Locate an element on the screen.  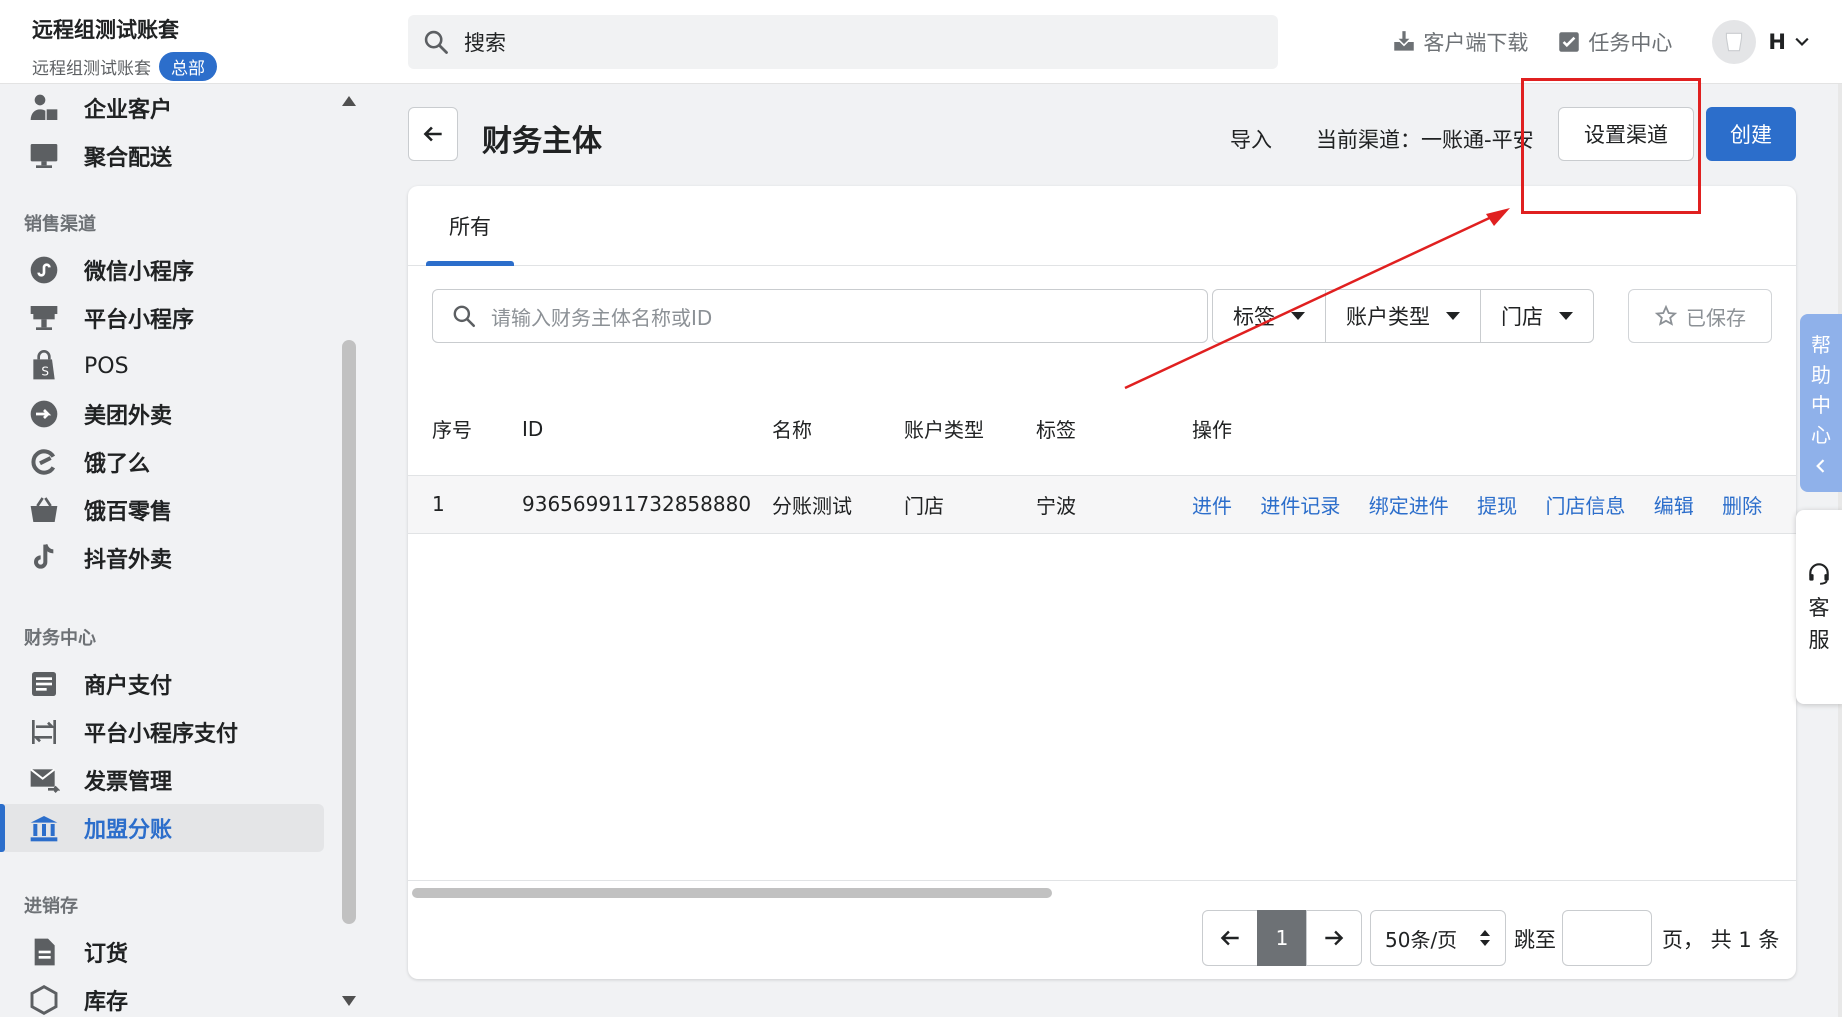
user-building-icon is located at coordinates (44, 107).